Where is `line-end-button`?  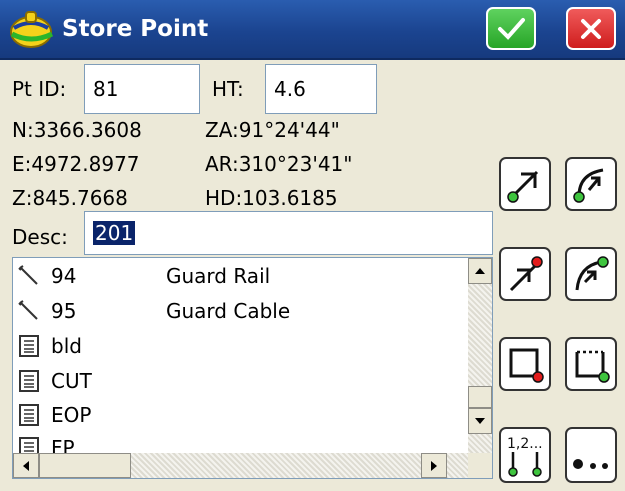 line-end-button is located at coordinates (525, 274).